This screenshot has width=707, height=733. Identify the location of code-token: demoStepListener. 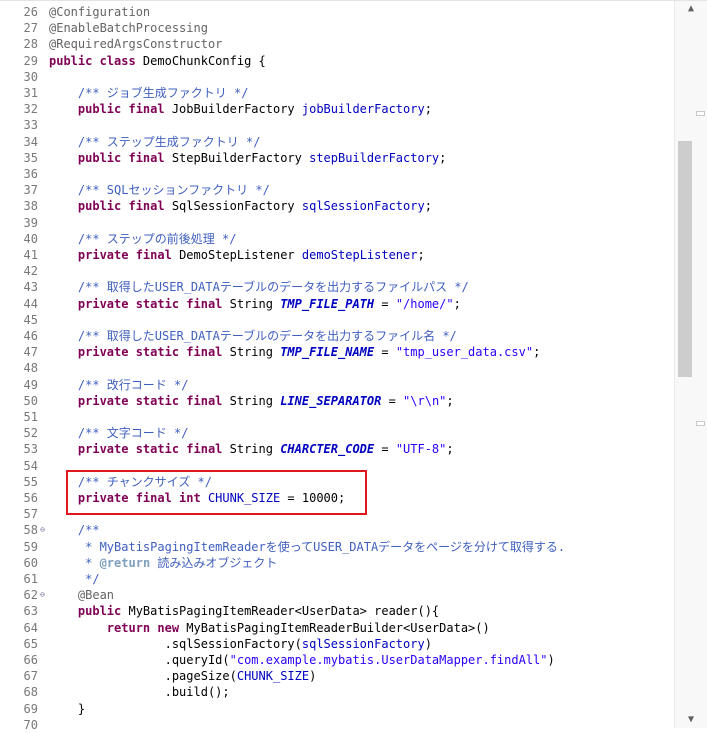
(359, 255).